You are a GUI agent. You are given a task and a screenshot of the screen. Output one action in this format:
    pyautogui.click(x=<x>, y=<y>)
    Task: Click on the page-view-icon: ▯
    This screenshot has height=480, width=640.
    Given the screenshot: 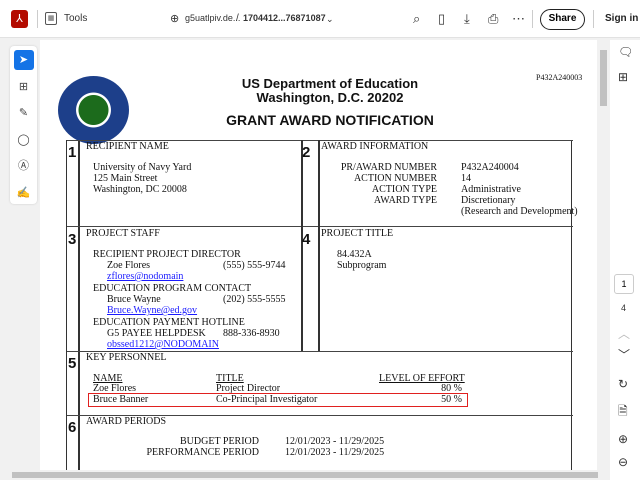 What is the action you would take?
    pyautogui.click(x=441, y=19)
    